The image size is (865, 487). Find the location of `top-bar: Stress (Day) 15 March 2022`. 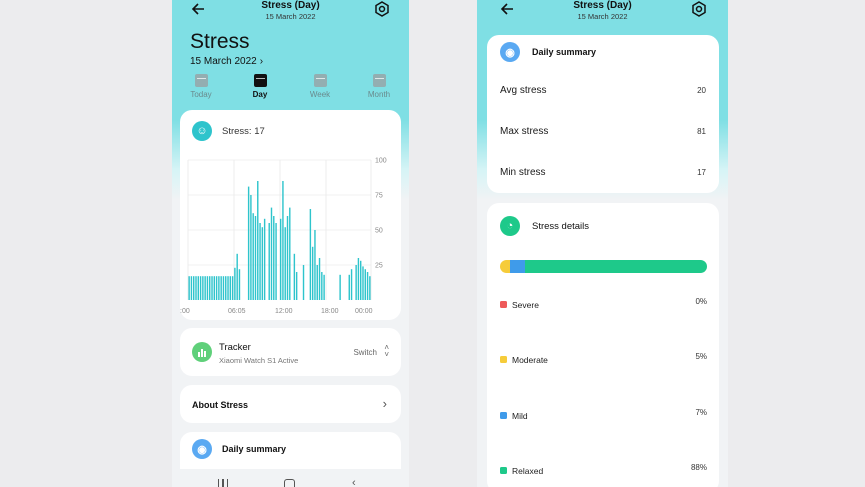

top-bar: Stress (Day) 15 March 2022 is located at coordinates (290, 13).